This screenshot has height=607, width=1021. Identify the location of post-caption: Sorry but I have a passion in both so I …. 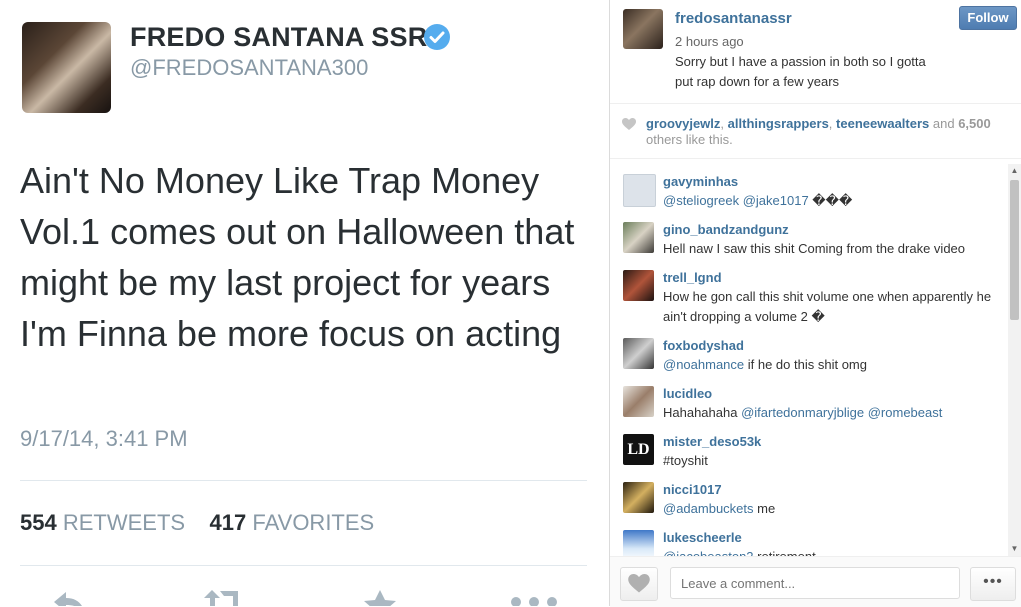
(800, 71).